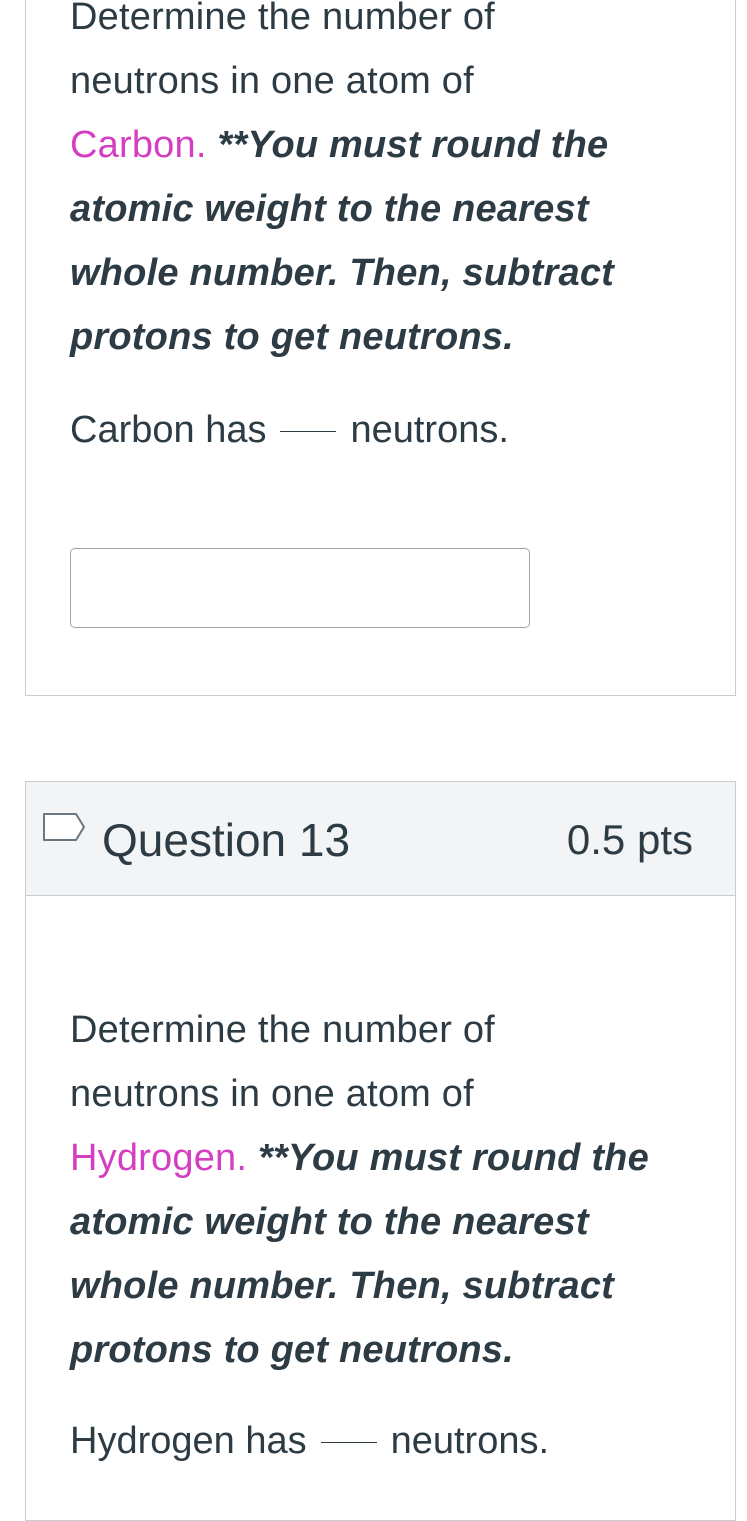 The width and height of the screenshot is (747, 1521). I want to click on question-line-3: Carbon. **You must round the, so click(380, 145).